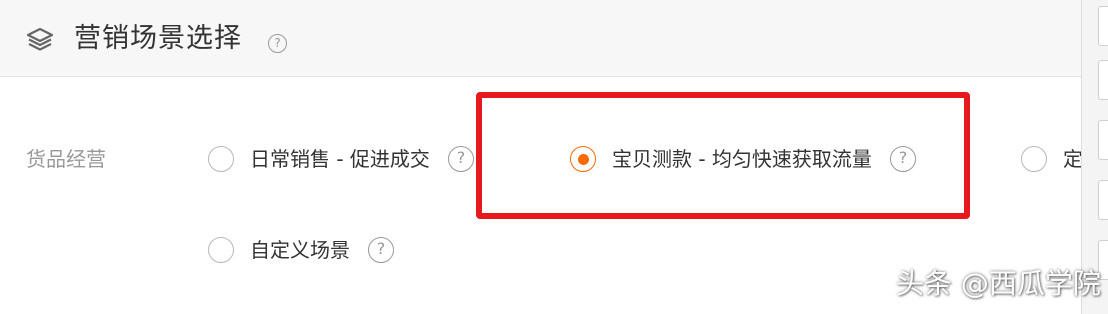  I want to click on option-daily-sales: 日常销售 - 促进成交 ?, so click(341, 159).